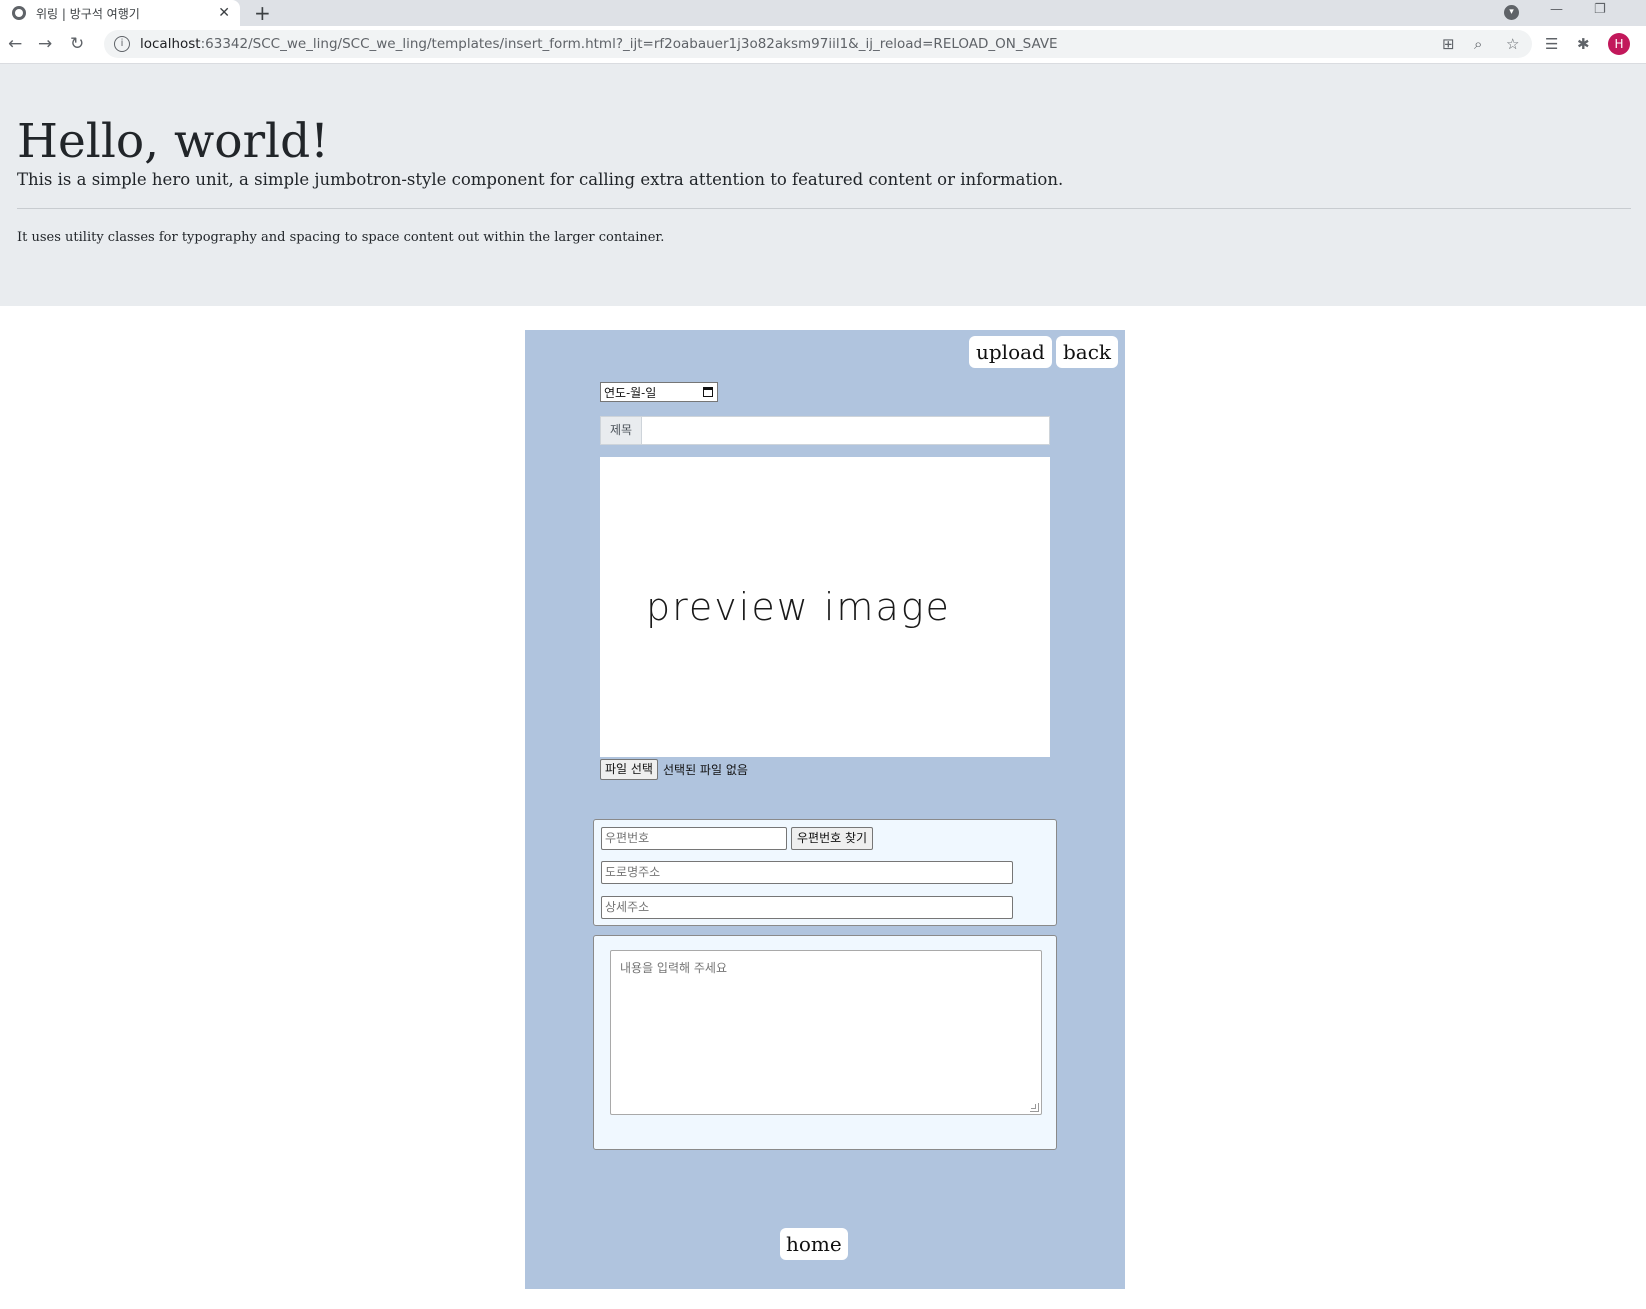  I want to click on forward-arrow-icon: →, so click(45, 44).